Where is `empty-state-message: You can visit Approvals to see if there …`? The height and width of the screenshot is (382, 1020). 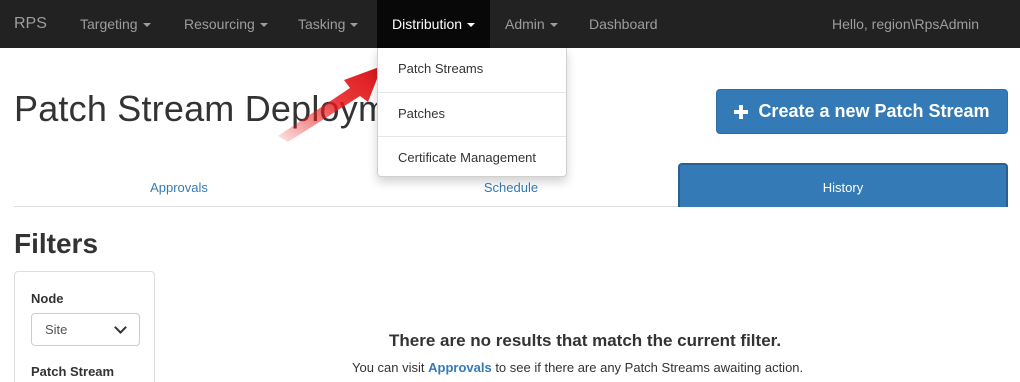 empty-state-message: You can visit Approvals to see if there … is located at coordinates (577, 367).